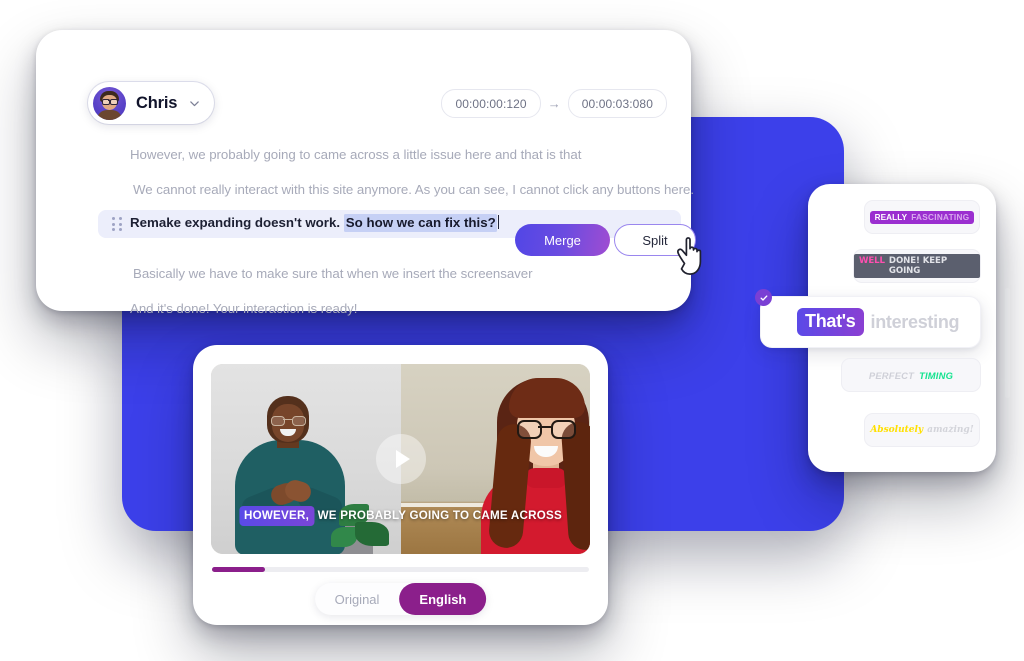 The image size is (1024, 661). I want to click on split-button: Split, so click(655, 240).